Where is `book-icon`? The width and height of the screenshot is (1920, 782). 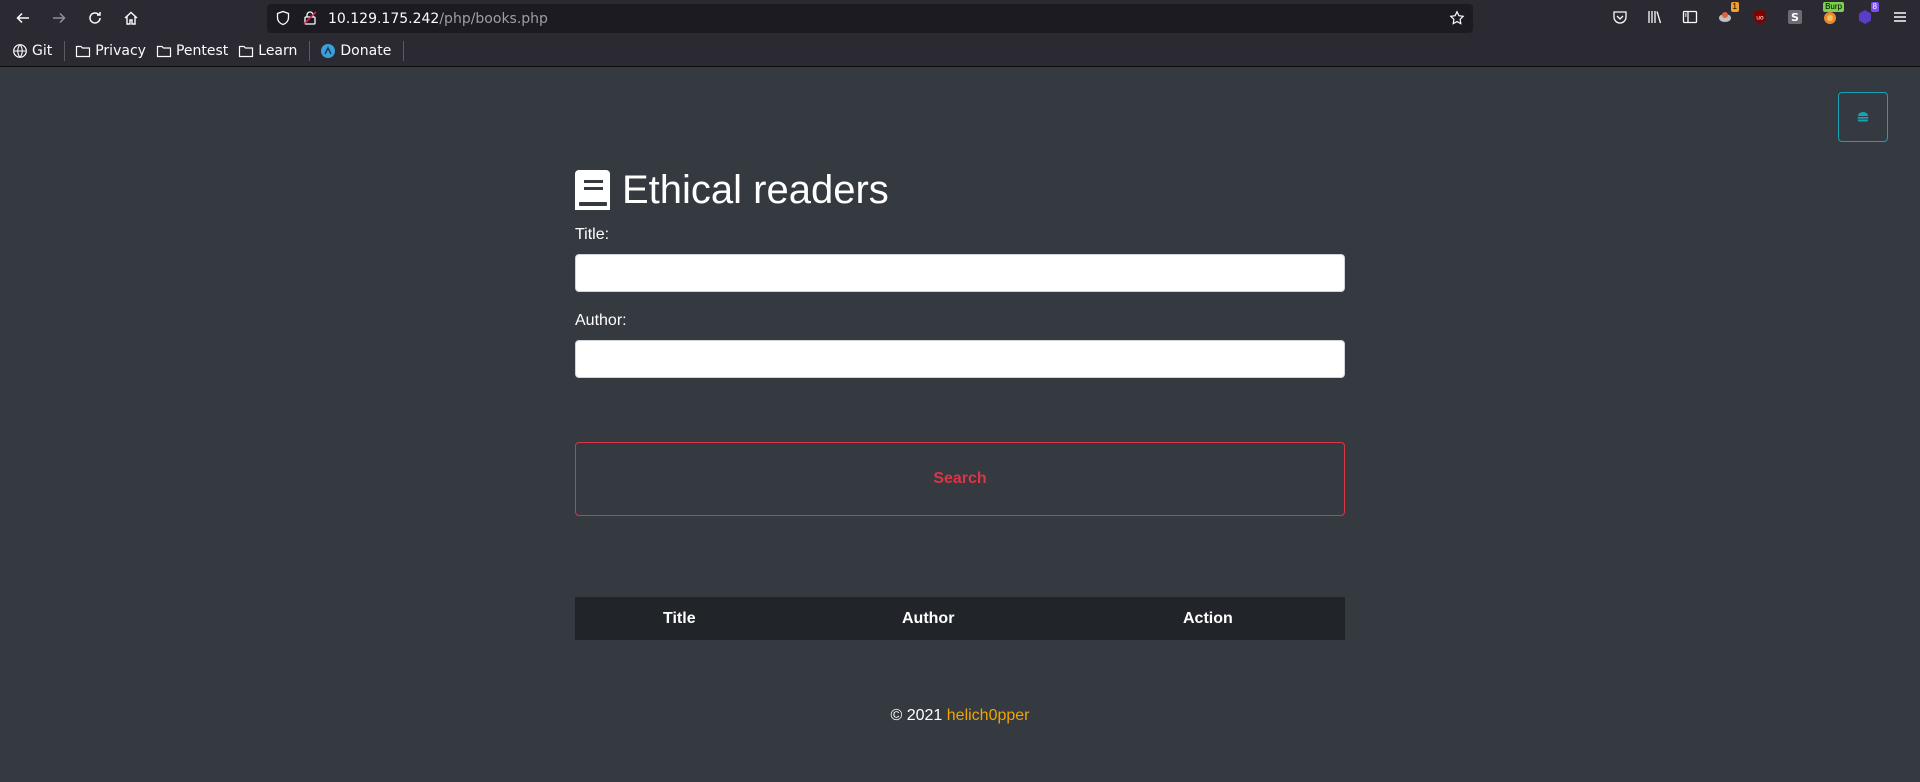
book-icon is located at coordinates (592, 190).